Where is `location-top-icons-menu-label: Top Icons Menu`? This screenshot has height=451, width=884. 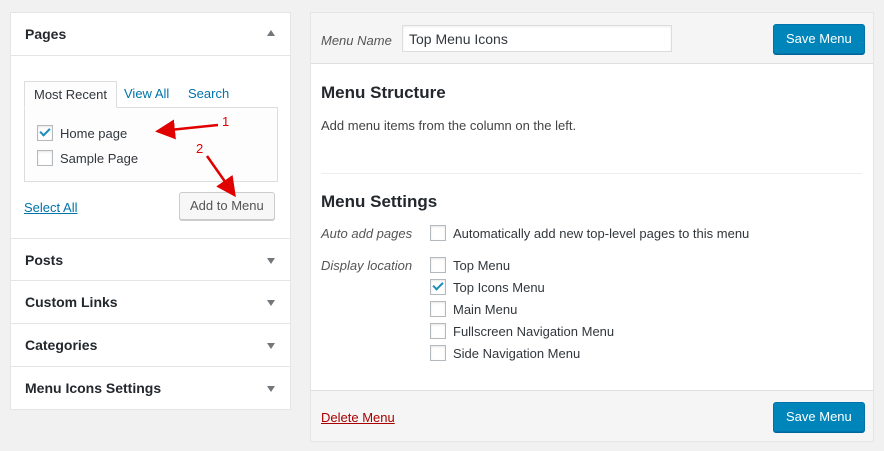
location-top-icons-menu-label: Top Icons Menu is located at coordinates (499, 287).